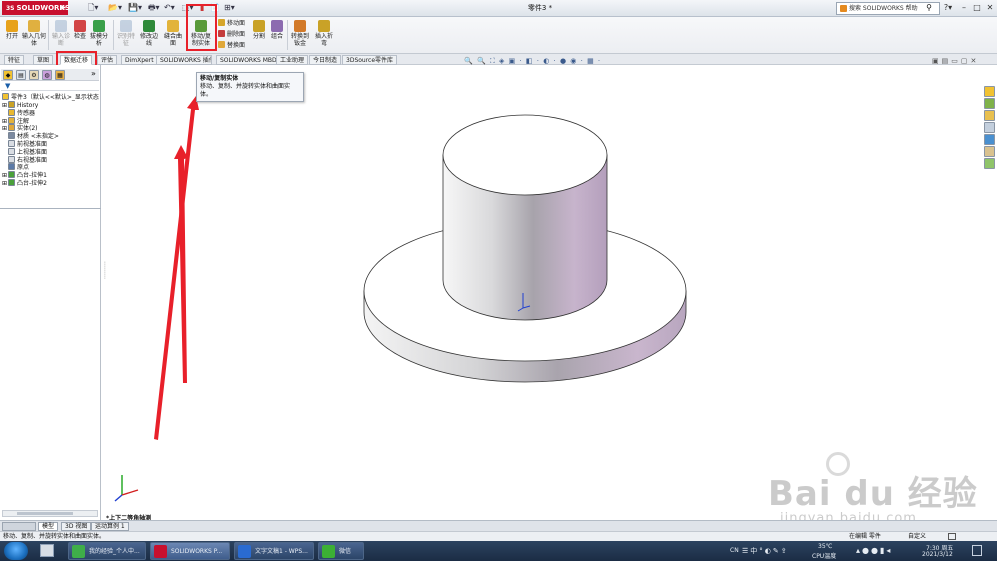 The image size is (997, 561). What do you see at coordinates (838, 464) in the screenshot?
I see `baidu-paw-icon` at bounding box center [838, 464].